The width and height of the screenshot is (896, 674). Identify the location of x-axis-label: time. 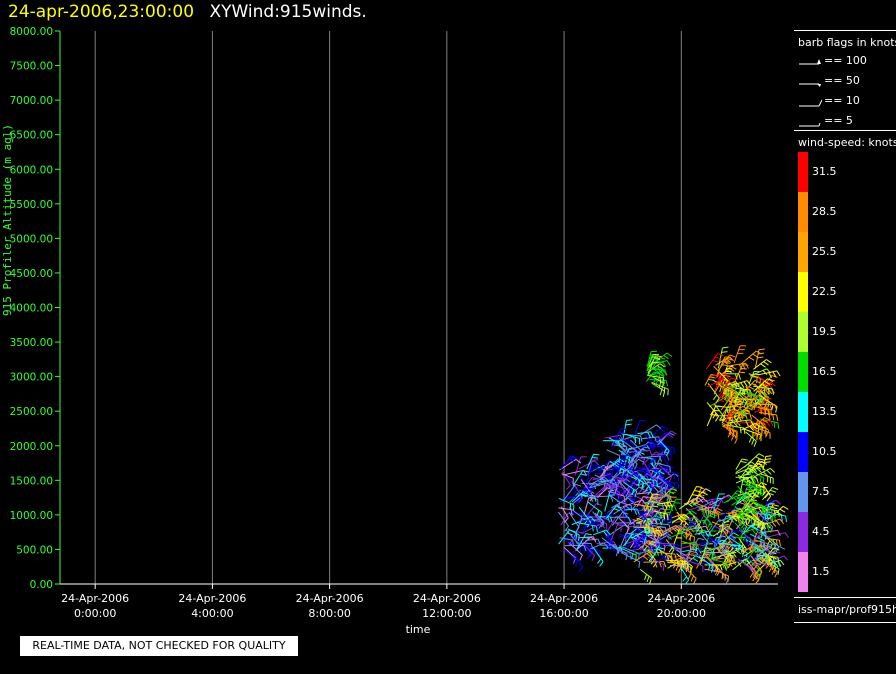
(418, 629).